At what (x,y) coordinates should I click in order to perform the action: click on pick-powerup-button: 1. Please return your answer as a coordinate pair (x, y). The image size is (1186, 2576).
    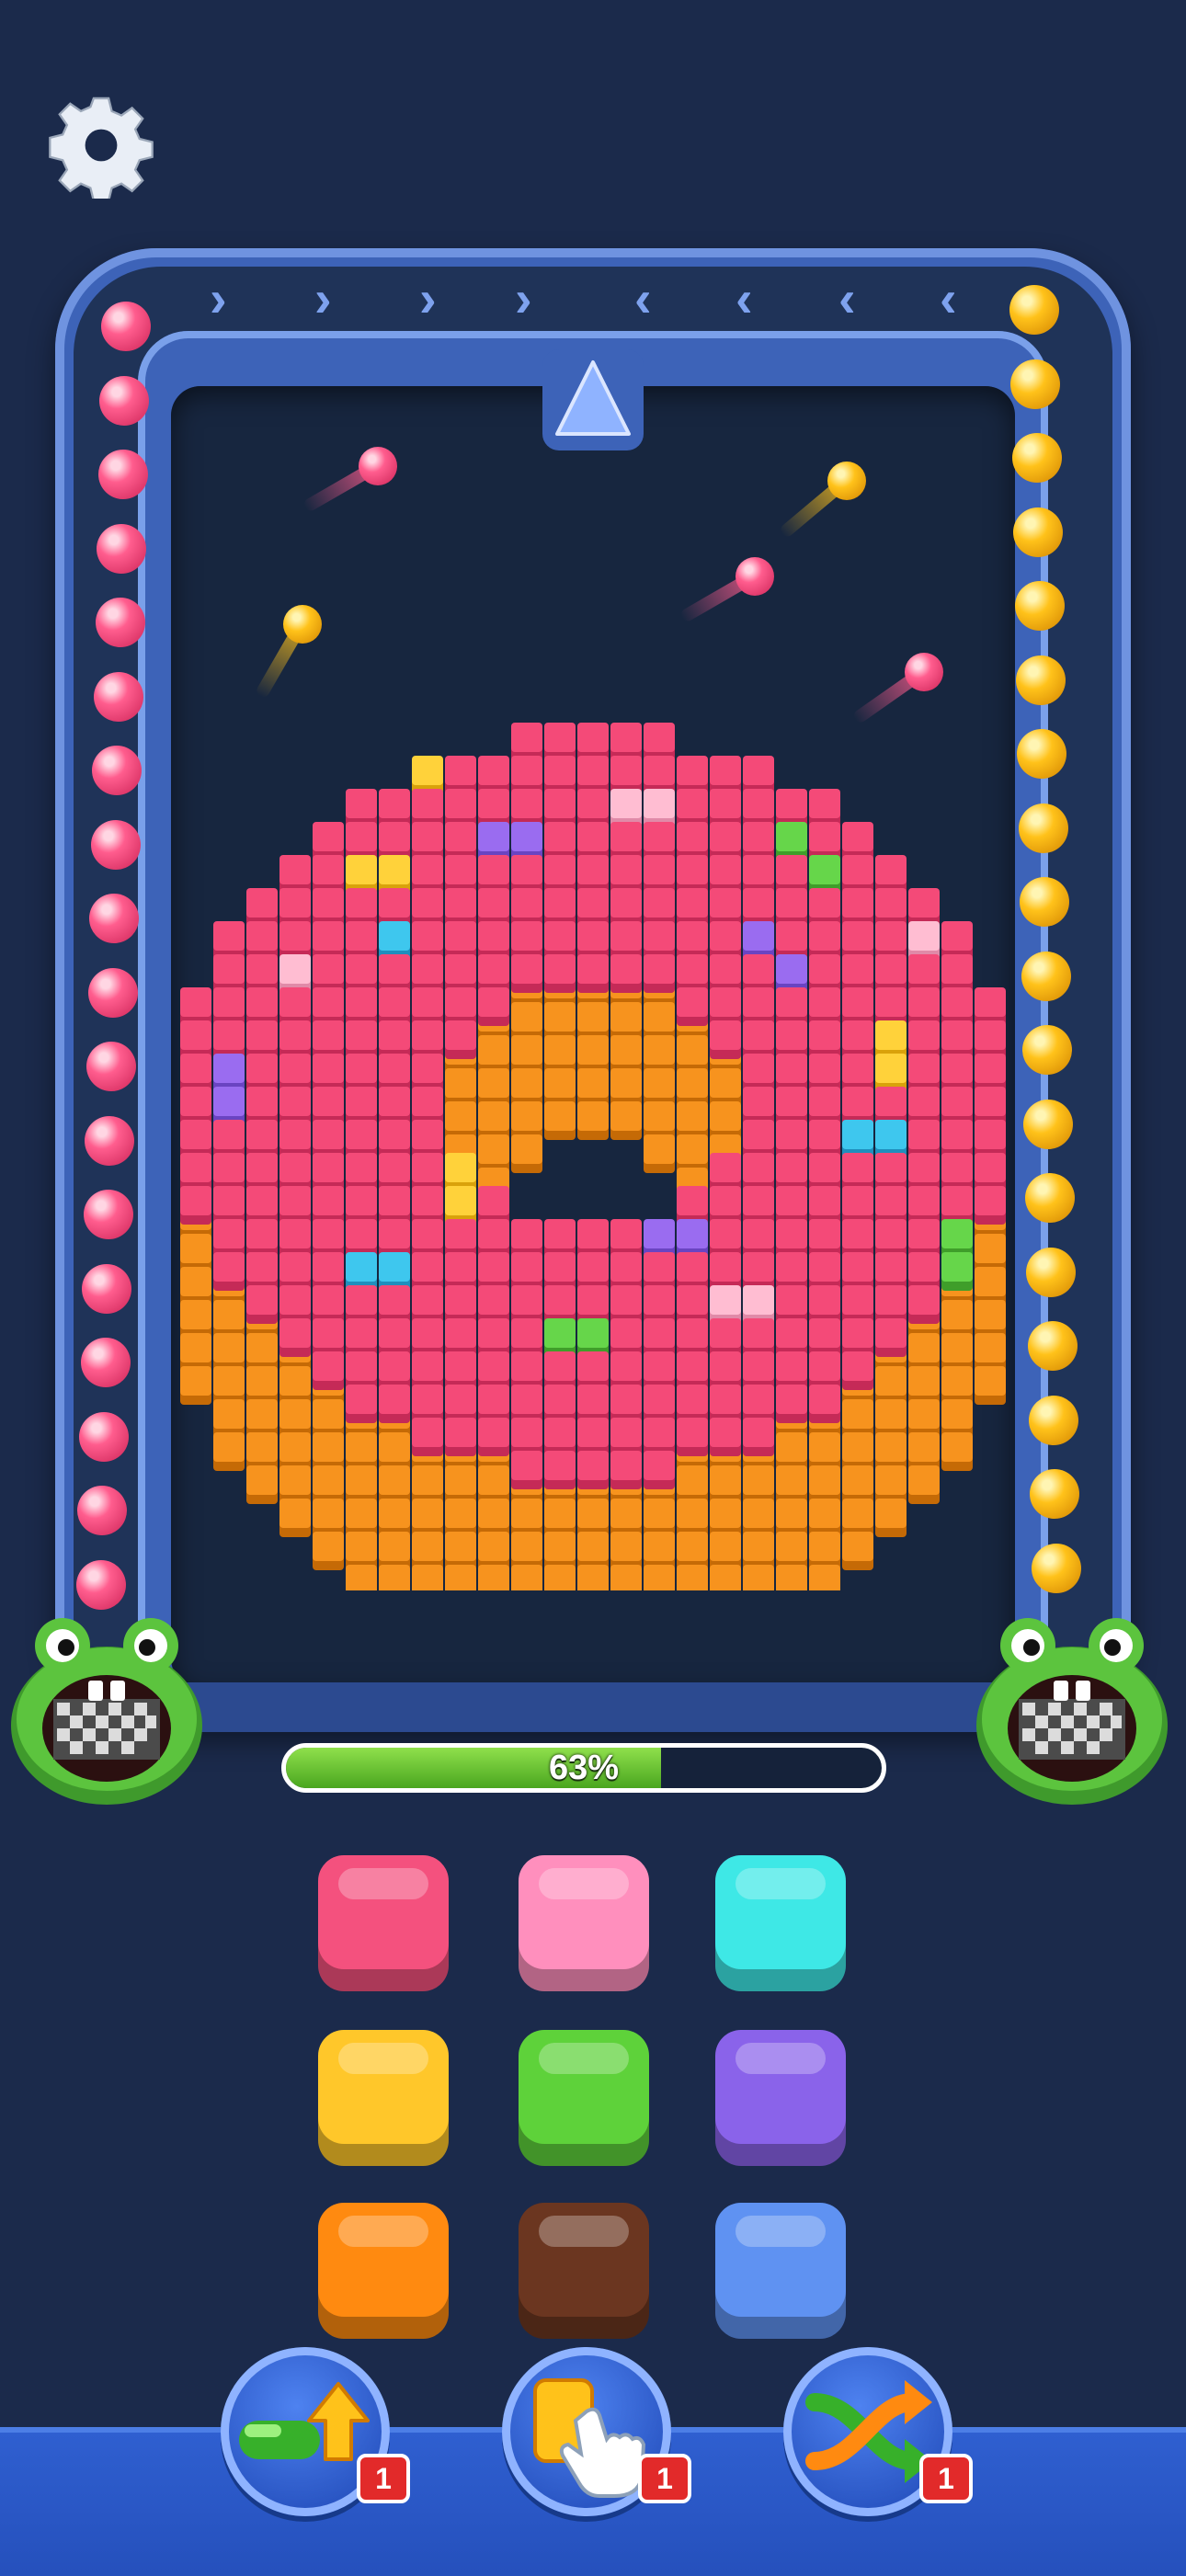
    Looking at the image, I should click on (596, 2431).